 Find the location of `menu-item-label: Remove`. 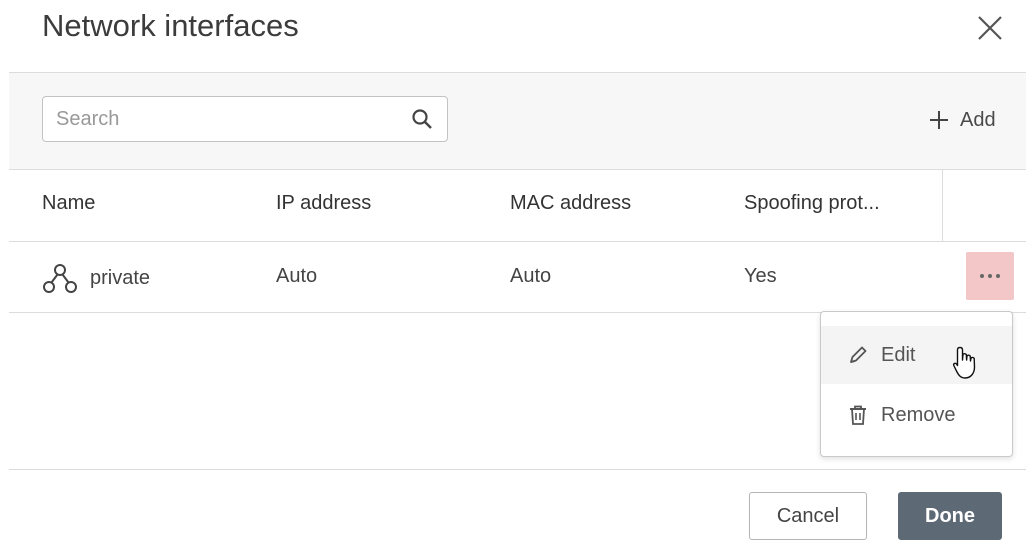

menu-item-label: Remove is located at coordinates (918, 414).